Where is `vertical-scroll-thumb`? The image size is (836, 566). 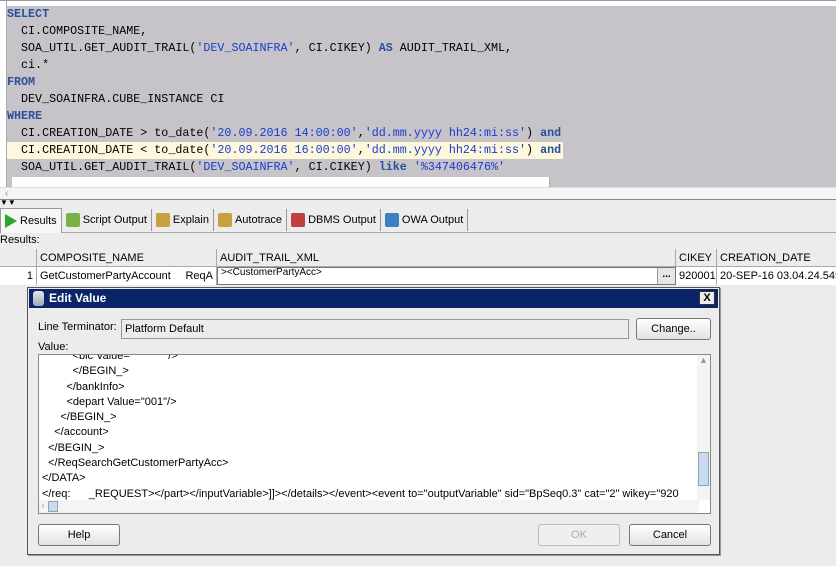
vertical-scroll-thumb is located at coordinates (703, 469).